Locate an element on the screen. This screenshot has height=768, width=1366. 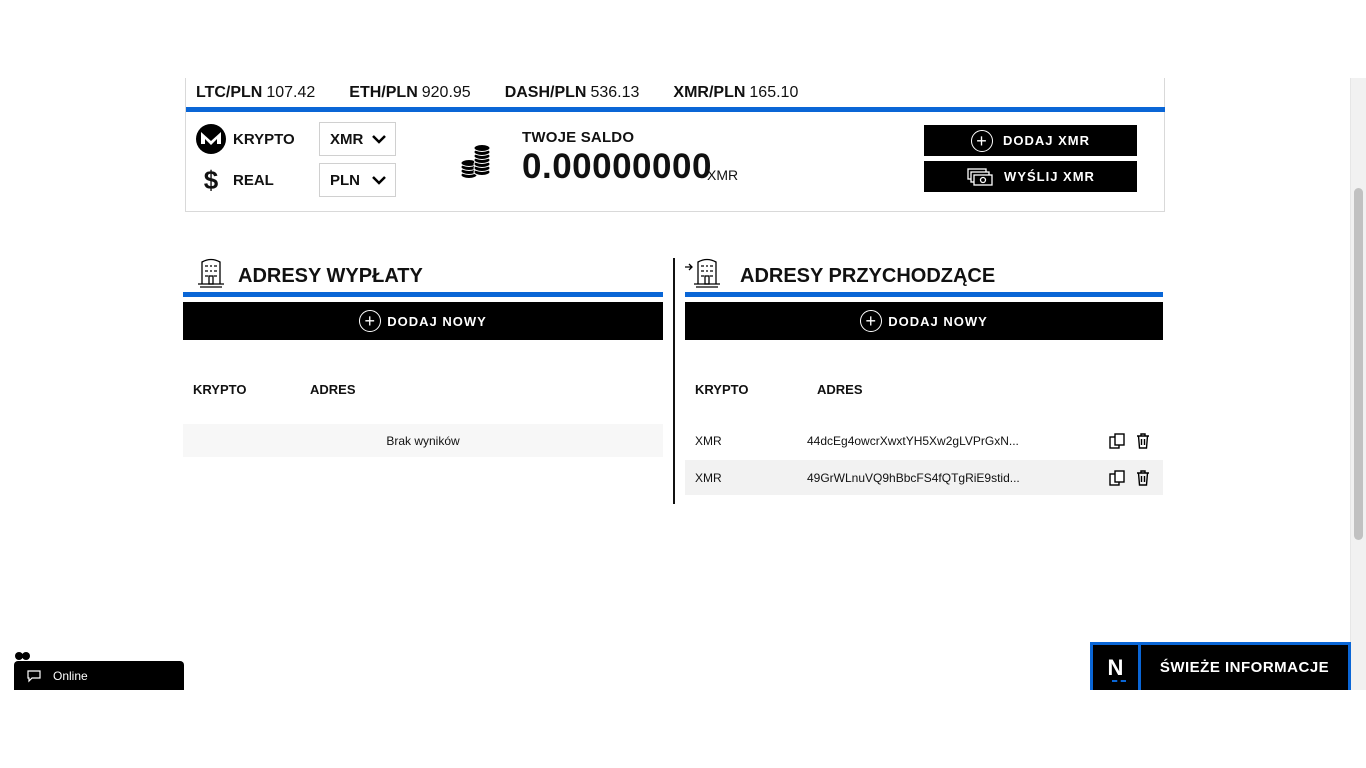
add-xmr-button: + DODAJ XMR is located at coordinates (1030, 140).